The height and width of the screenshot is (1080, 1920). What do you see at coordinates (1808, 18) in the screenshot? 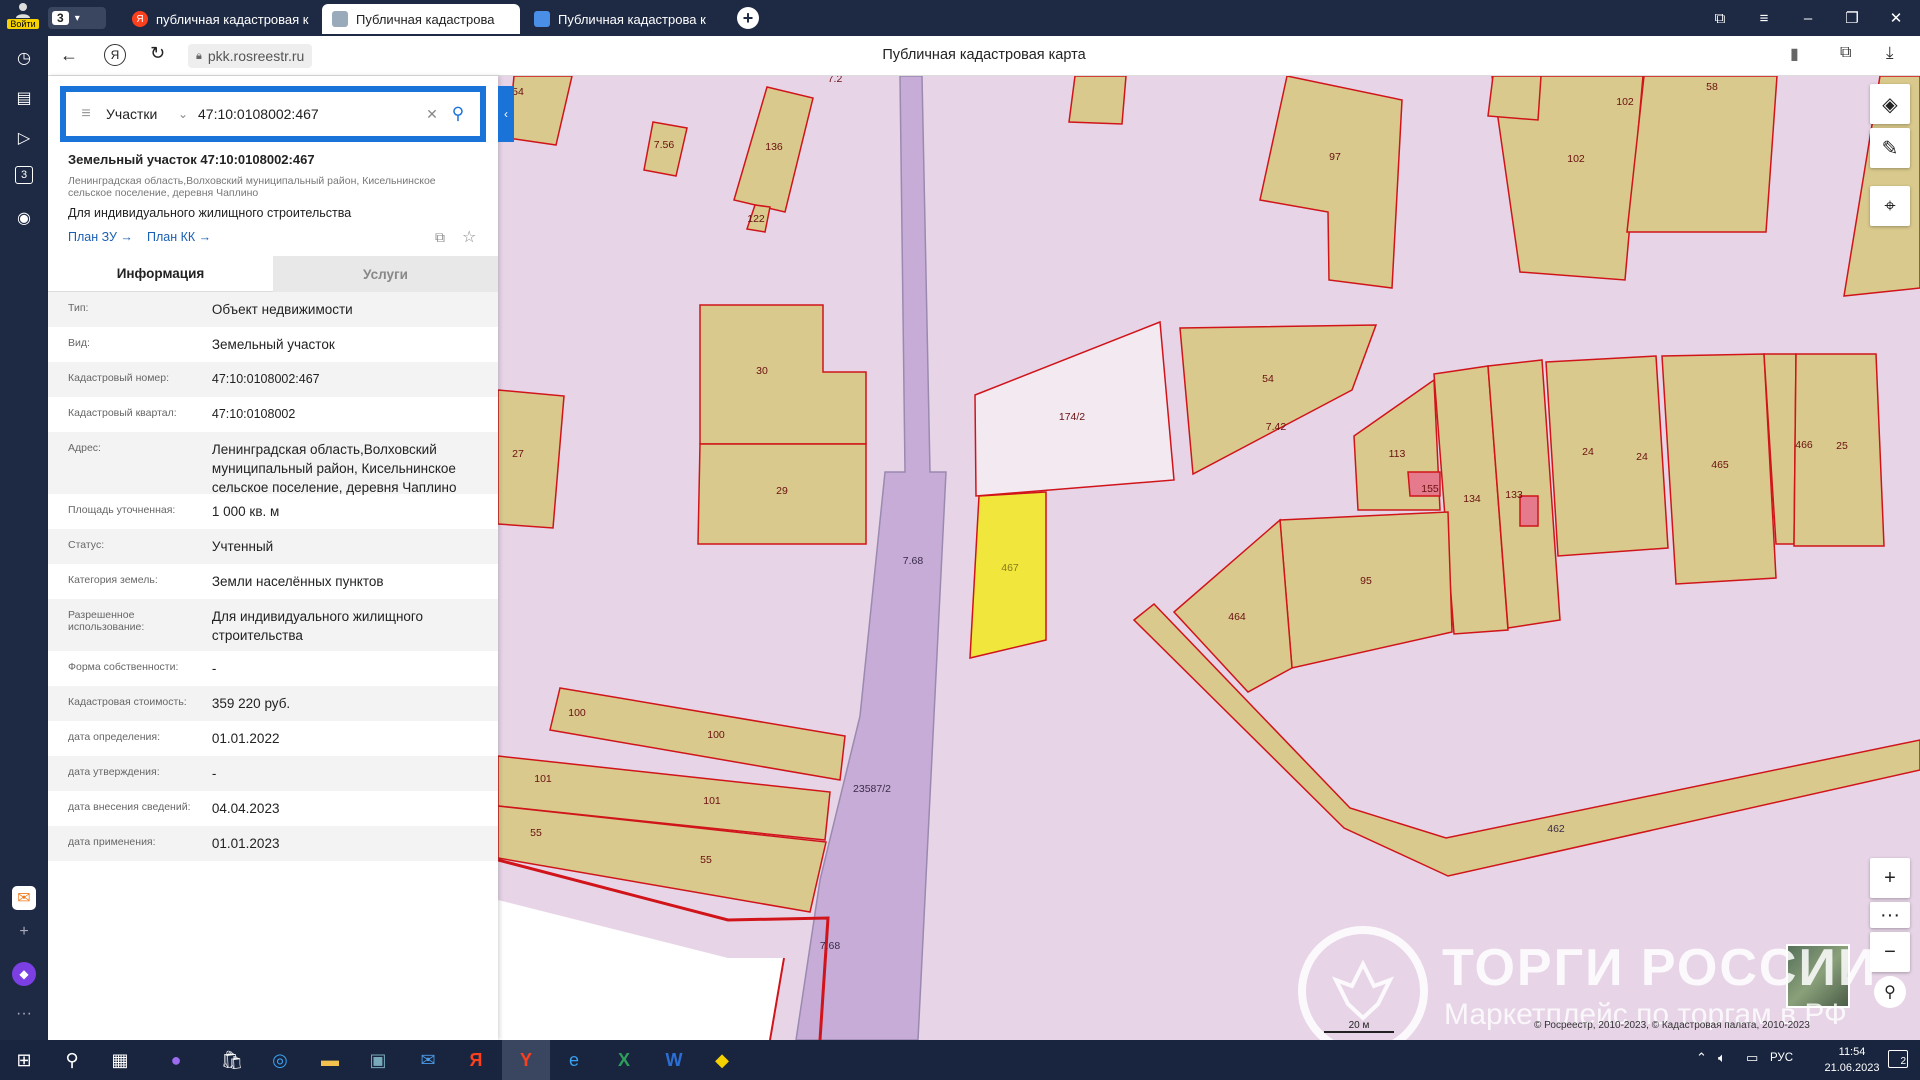
I see `minimize-icon: –` at bounding box center [1808, 18].